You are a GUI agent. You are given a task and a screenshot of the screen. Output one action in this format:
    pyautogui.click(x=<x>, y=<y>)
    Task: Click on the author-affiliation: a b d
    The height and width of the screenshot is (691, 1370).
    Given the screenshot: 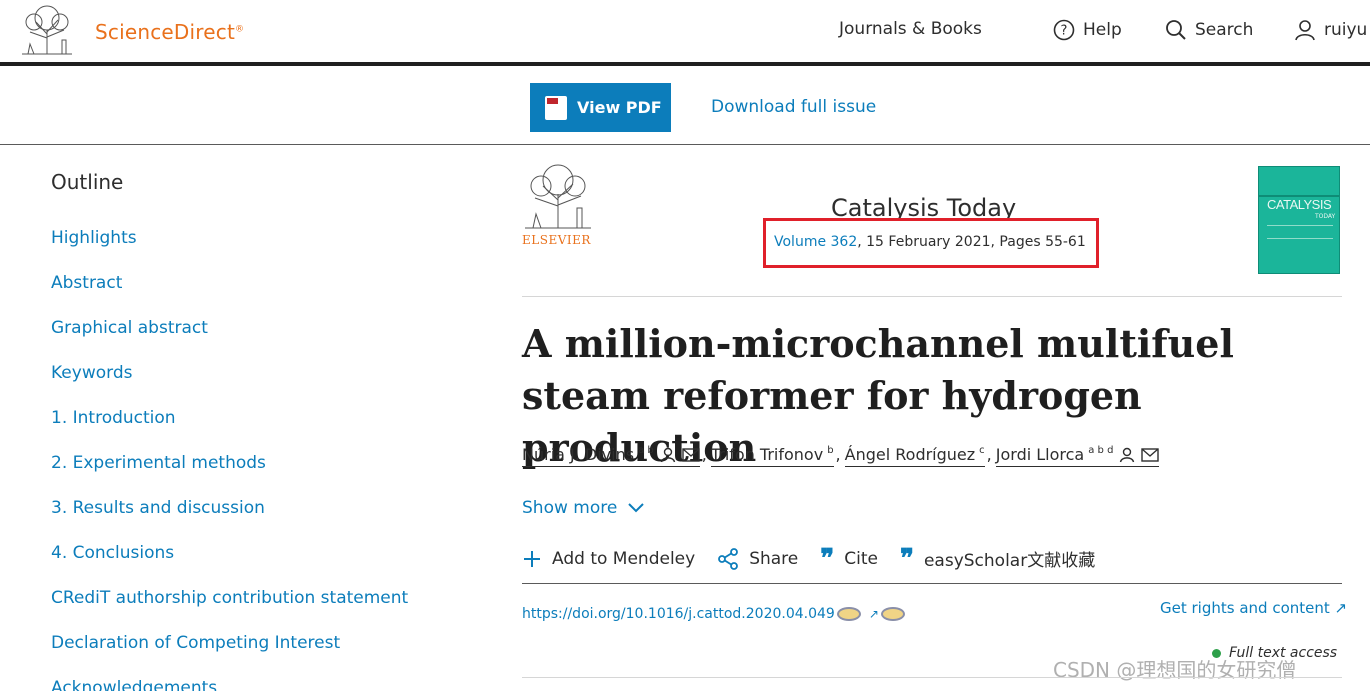 What is the action you would take?
    pyautogui.click(x=1101, y=450)
    